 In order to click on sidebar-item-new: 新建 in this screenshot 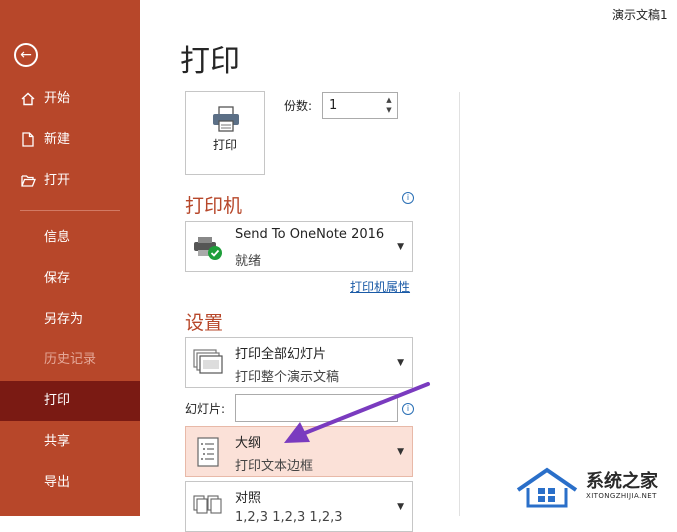, I will do `click(70, 140)`.